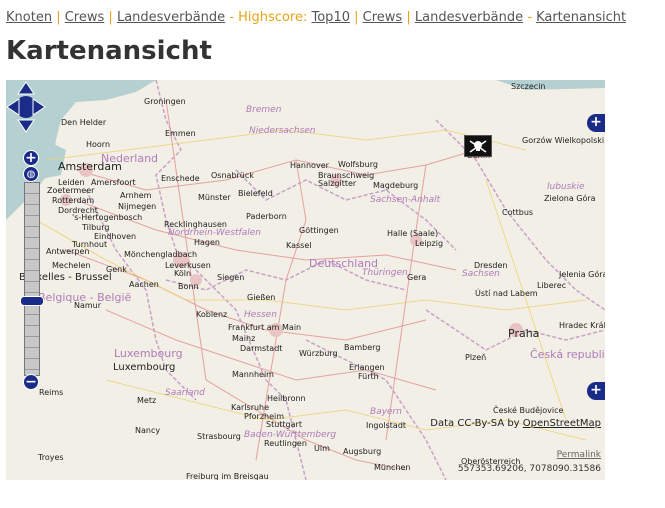  I want to click on place-label: Bamberg, so click(362, 347).